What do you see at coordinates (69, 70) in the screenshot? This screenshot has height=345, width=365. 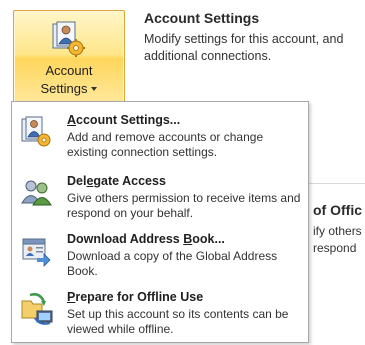 I see `account-settings-label-line1: Account` at bounding box center [69, 70].